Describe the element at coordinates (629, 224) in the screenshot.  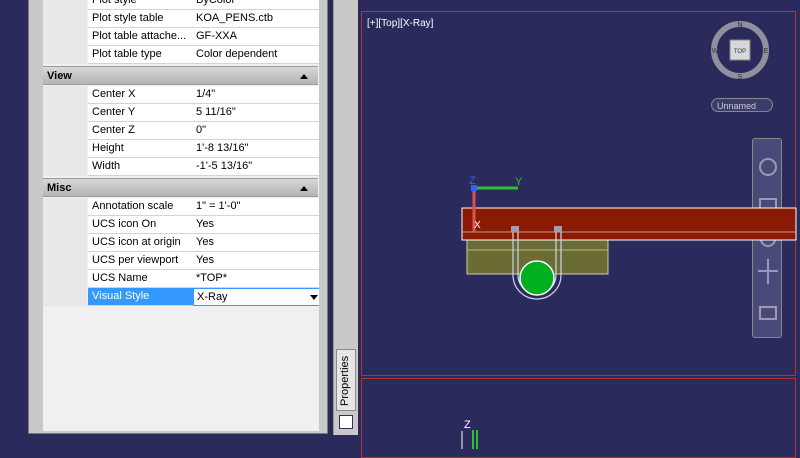
I see `beam` at that location.